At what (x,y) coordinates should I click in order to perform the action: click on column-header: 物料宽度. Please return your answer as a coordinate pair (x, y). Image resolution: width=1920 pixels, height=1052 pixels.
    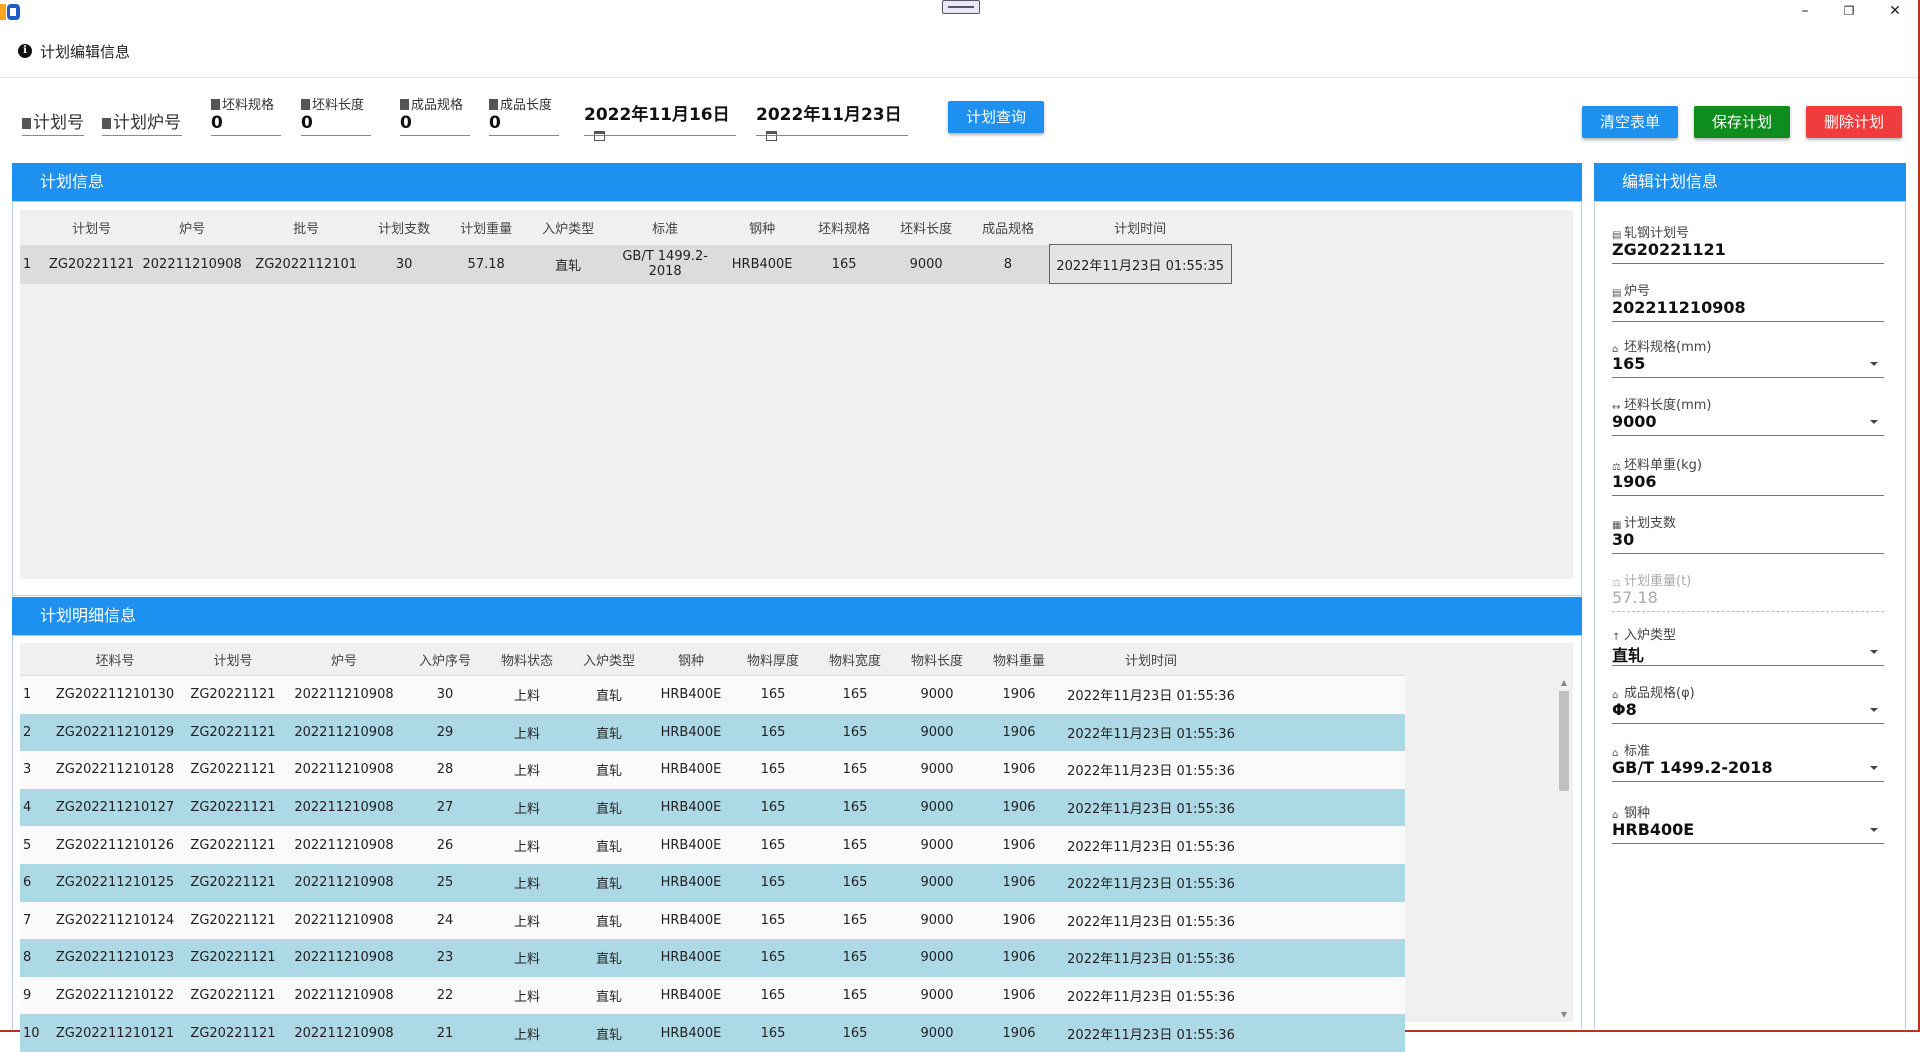
    Looking at the image, I should click on (855, 659).